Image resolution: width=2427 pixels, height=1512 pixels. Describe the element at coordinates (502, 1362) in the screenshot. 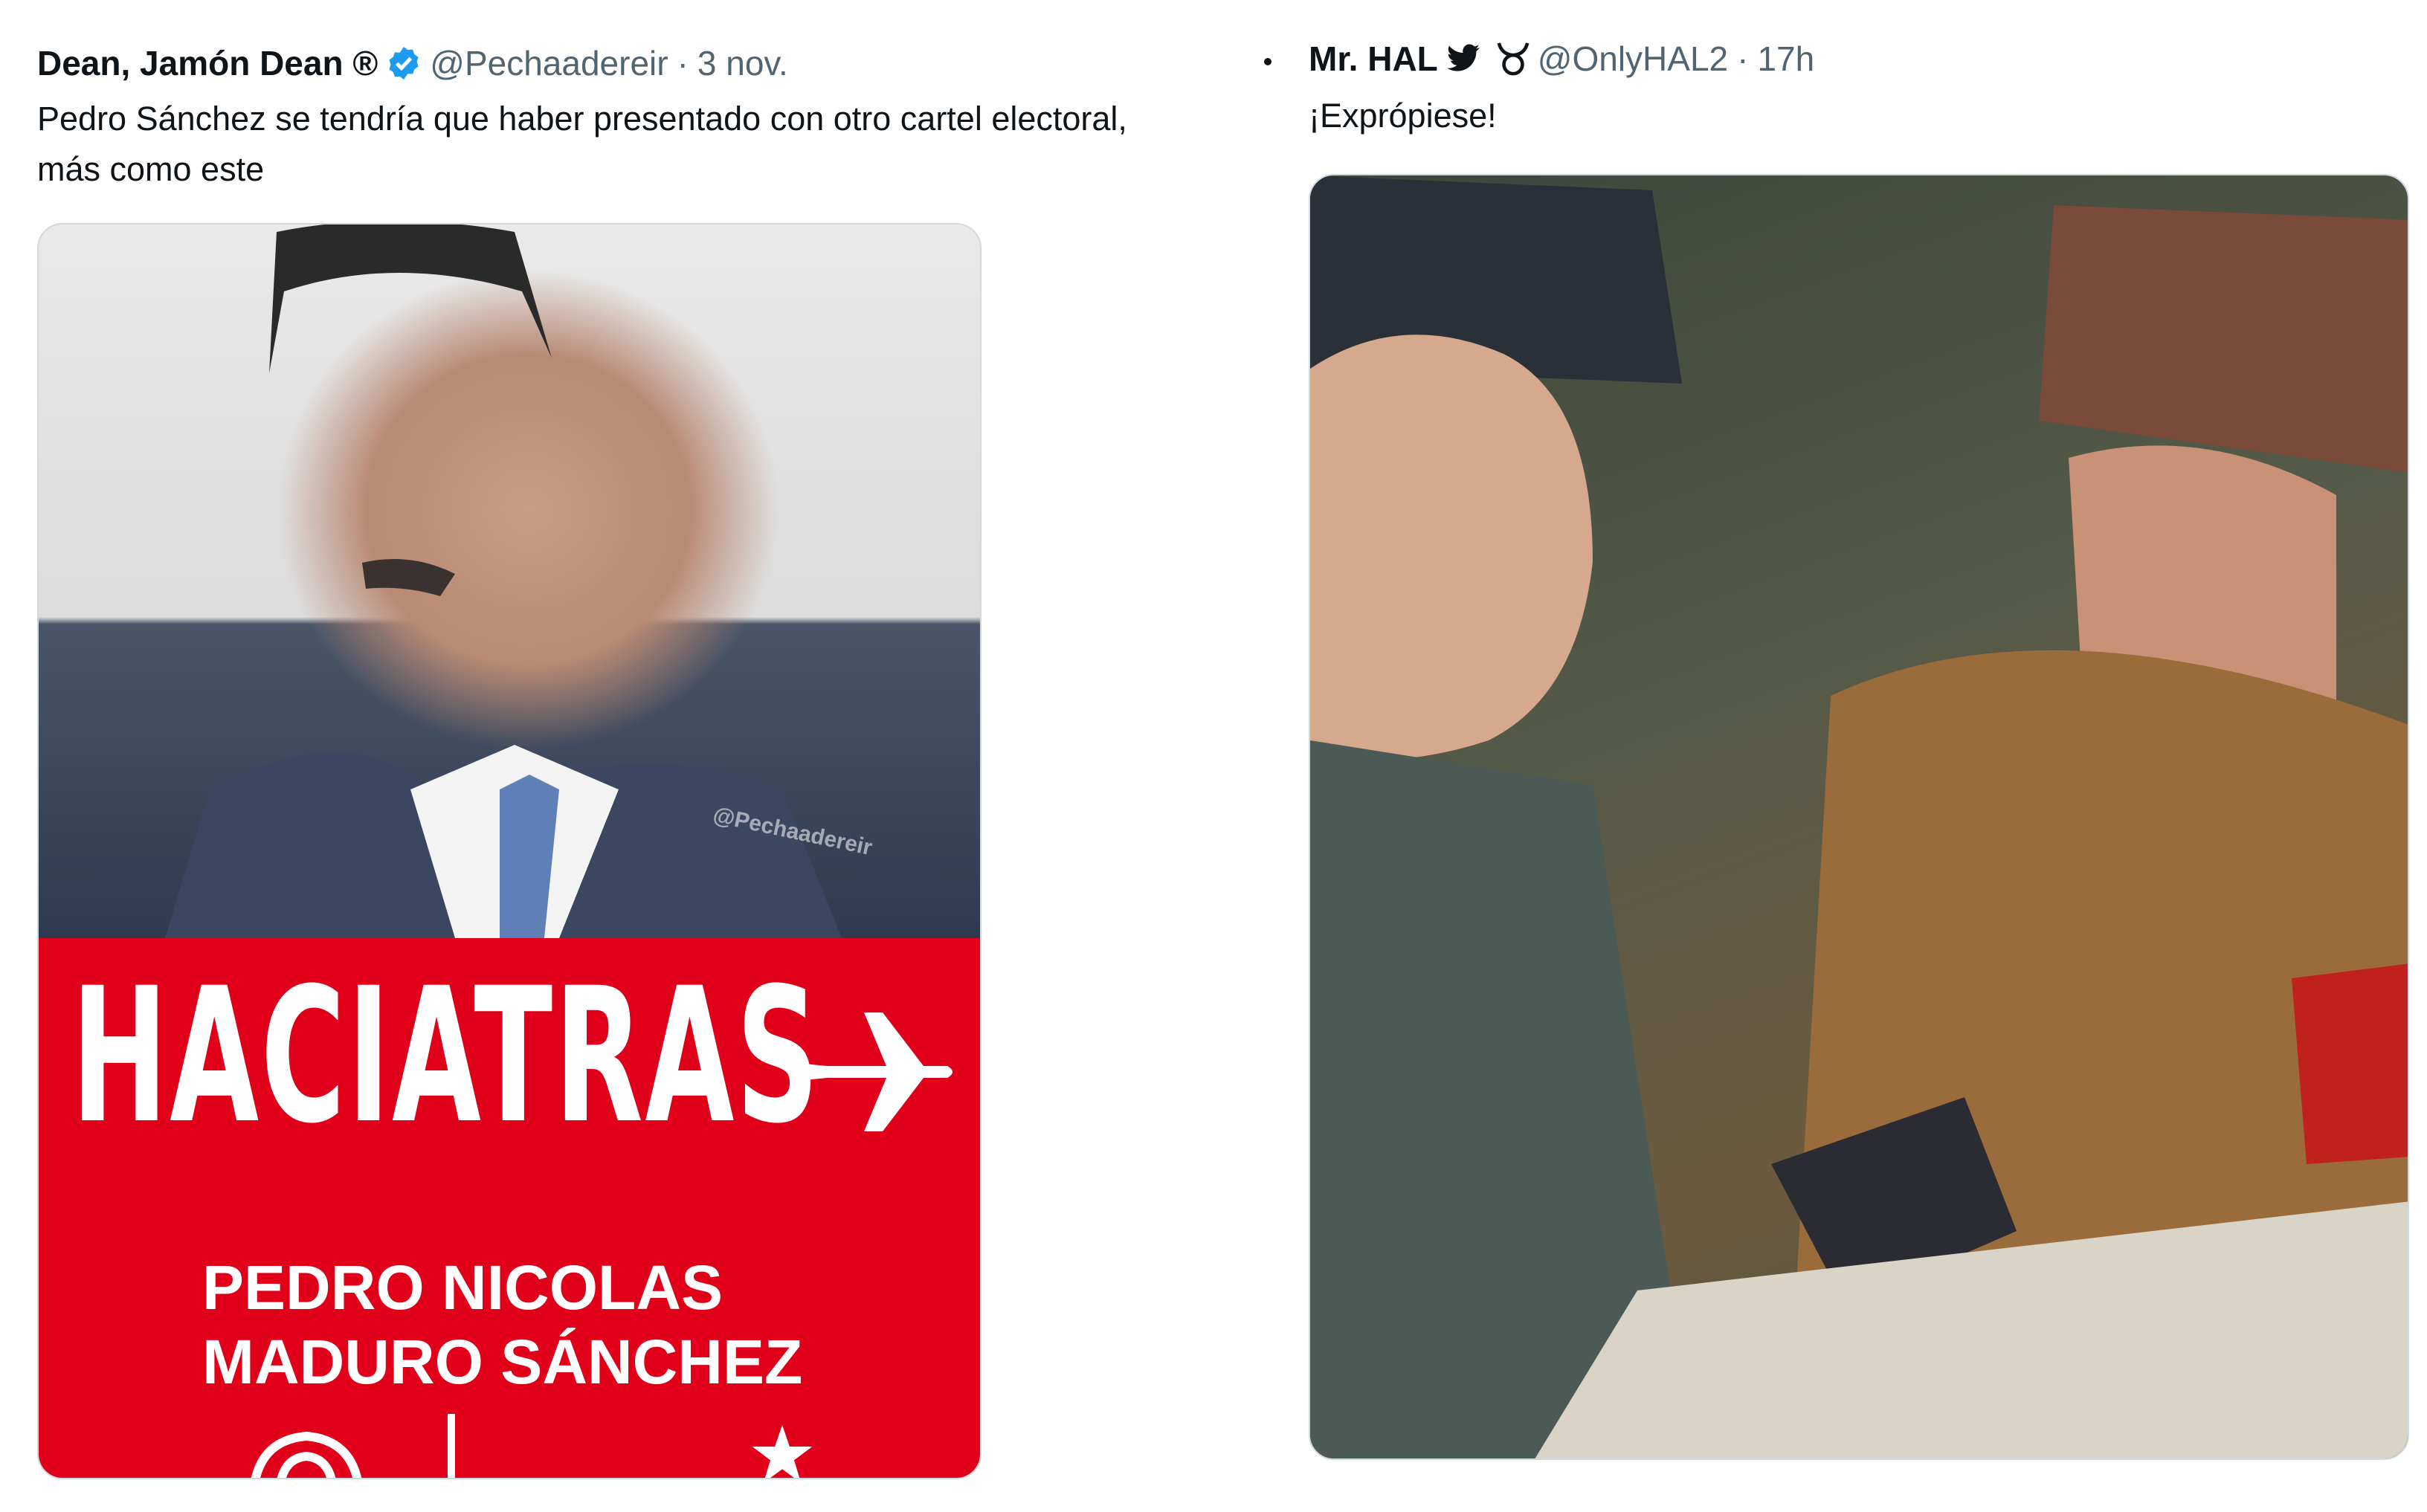

I see `candidate-name-line2: MADURO SÁNCHEZ` at that location.